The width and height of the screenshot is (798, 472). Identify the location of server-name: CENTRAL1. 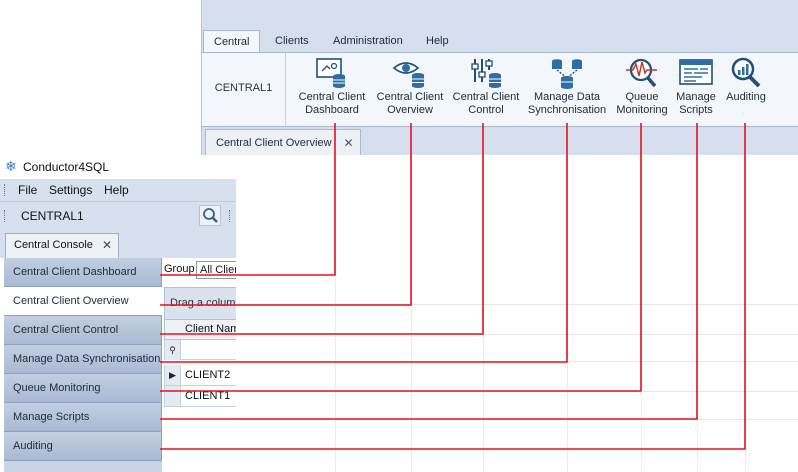
(52, 216).